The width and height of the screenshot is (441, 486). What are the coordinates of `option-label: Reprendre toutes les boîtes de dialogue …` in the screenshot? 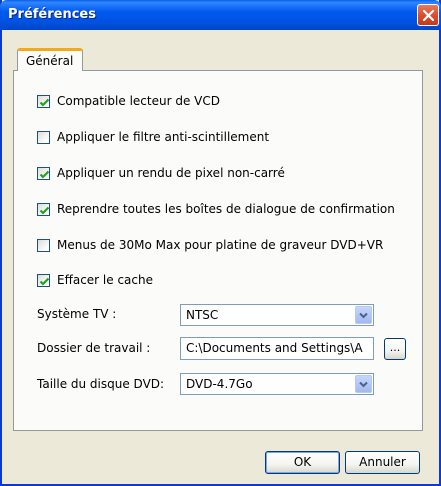 It's located at (226, 209).